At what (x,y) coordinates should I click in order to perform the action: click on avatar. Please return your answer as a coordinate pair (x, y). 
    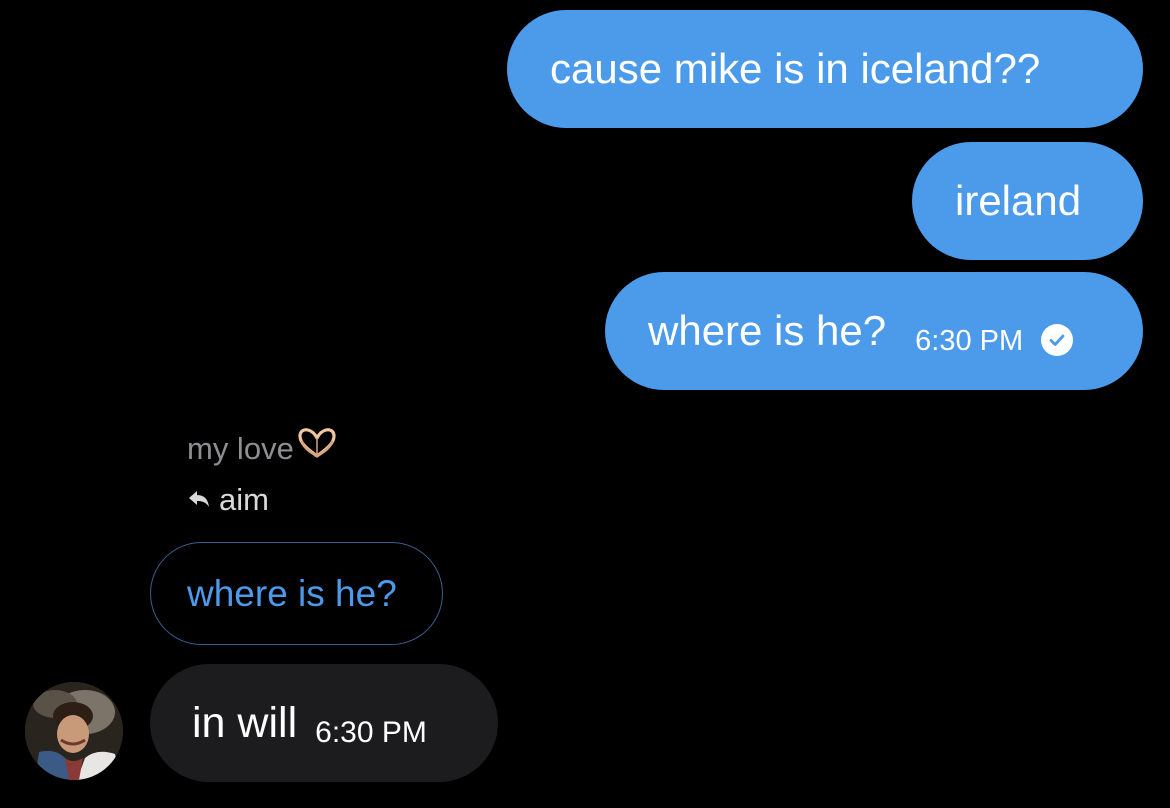
    Looking at the image, I should click on (74, 731).